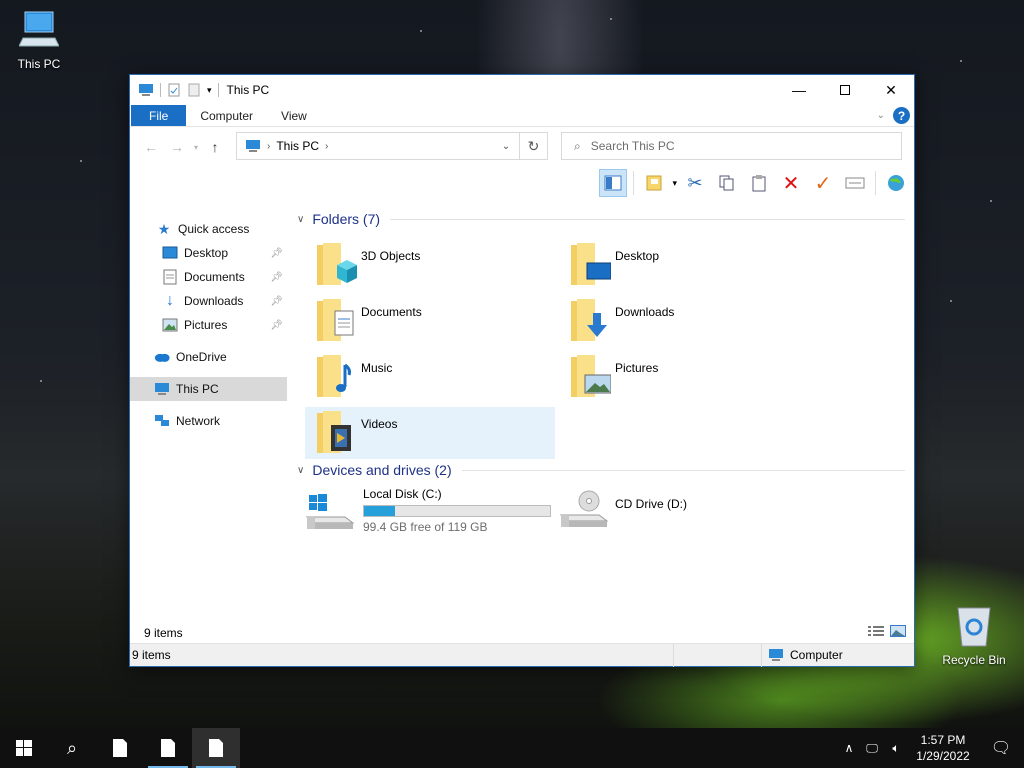 This screenshot has height=768, width=1024. Describe the element at coordinates (974, 660) in the screenshot. I see `desktop-icon-label: Recycle Bin` at that location.